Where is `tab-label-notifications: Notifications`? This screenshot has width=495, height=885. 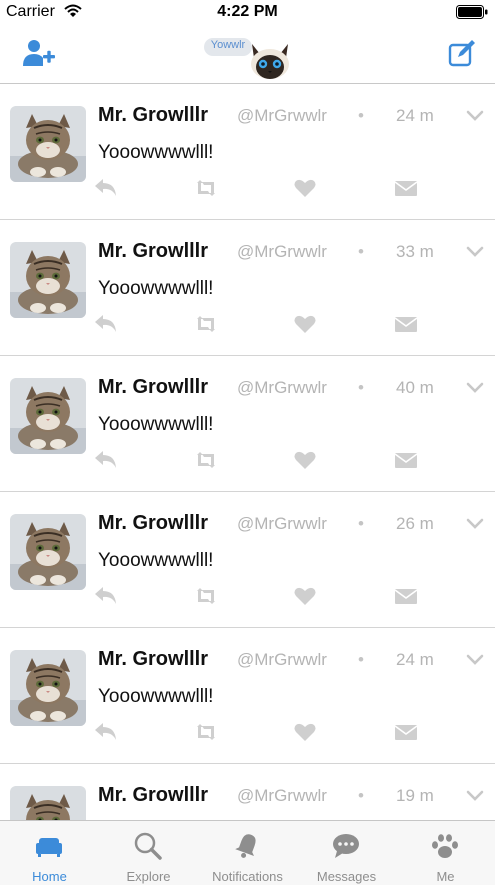 tab-label-notifications: Notifications is located at coordinates (247, 876).